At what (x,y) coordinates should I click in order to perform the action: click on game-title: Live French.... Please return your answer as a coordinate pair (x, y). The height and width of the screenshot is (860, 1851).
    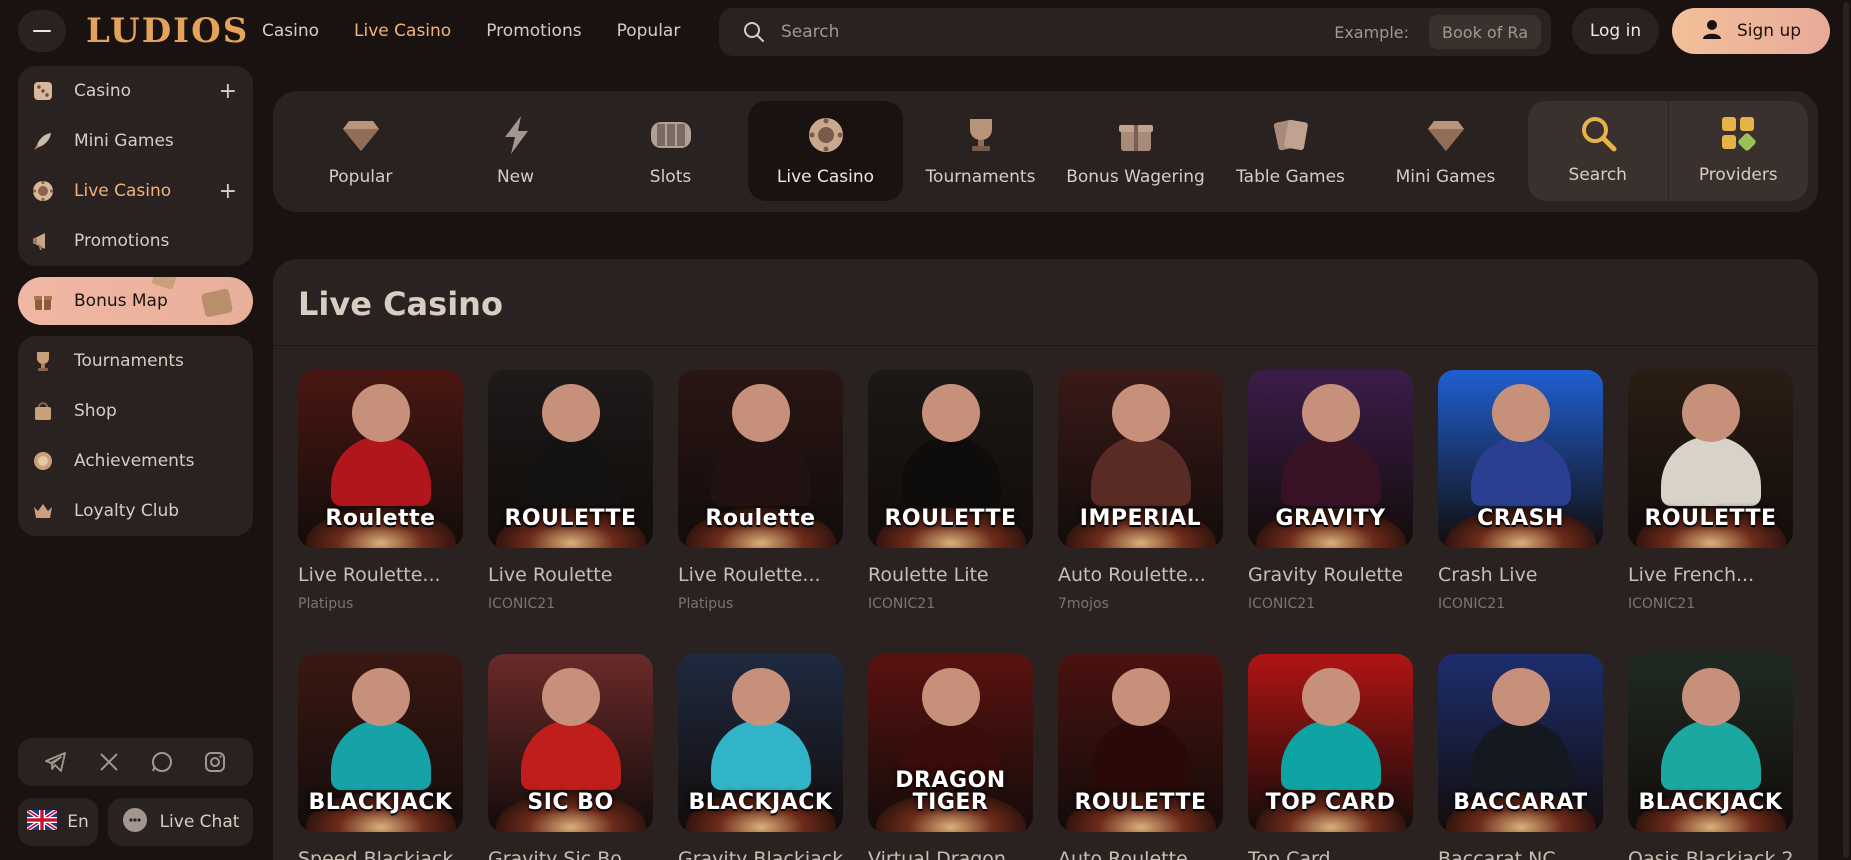
    Looking at the image, I should click on (1710, 575).